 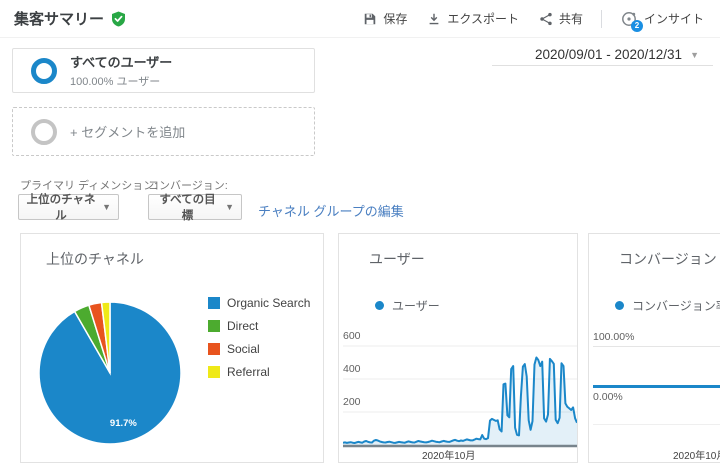 What do you see at coordinates (44, 70) in the screenshot?
I see `segment-ring-icon` at bounding box center [44, 70].